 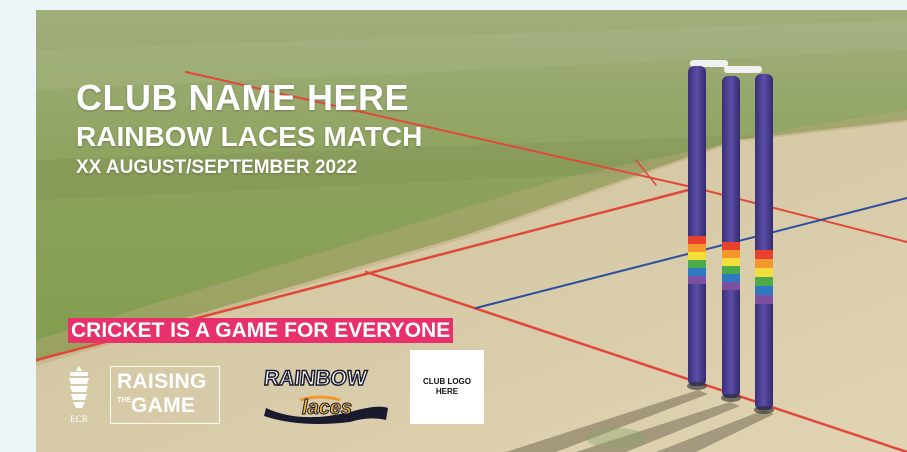 What do you see at coordinates (79, 387) in the screenshot?
I see `ecb-crest-icon` at bounding box center [79, 387].